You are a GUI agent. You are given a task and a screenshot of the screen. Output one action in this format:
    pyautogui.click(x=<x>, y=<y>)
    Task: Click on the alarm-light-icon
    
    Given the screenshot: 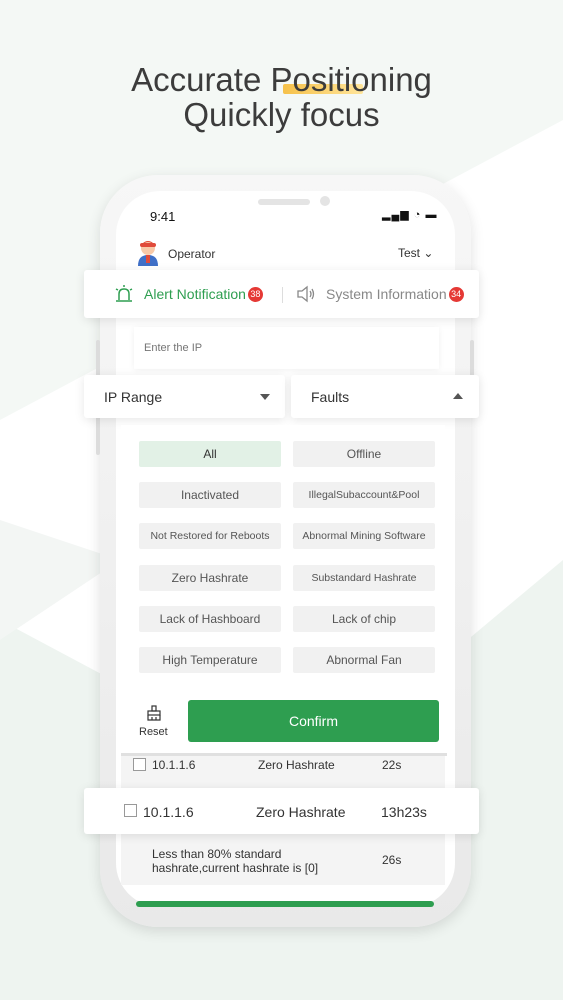 What is the action you would take?
    pyautogui.click(x=124, y=293)
    